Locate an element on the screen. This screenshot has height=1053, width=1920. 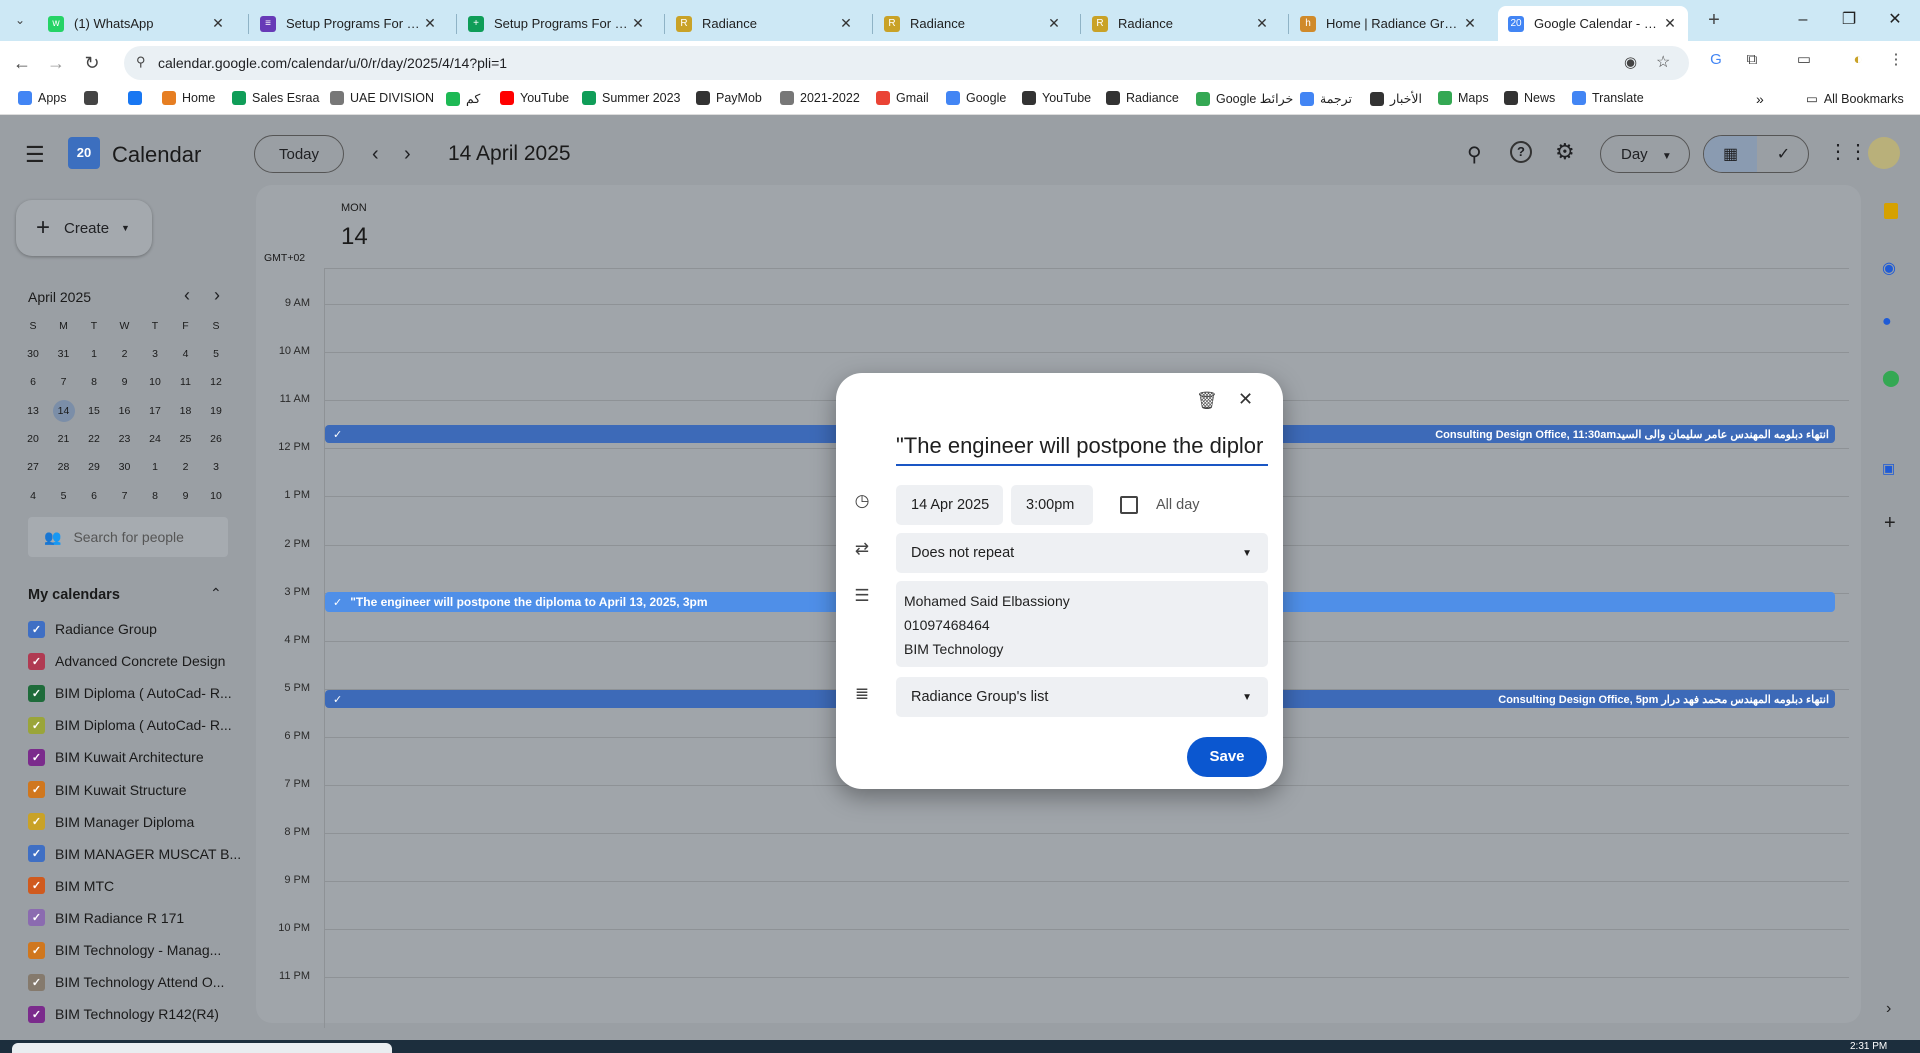
calendar-list-item: ✓ BIM Manager Diploma is located at coordinates (111, 822).